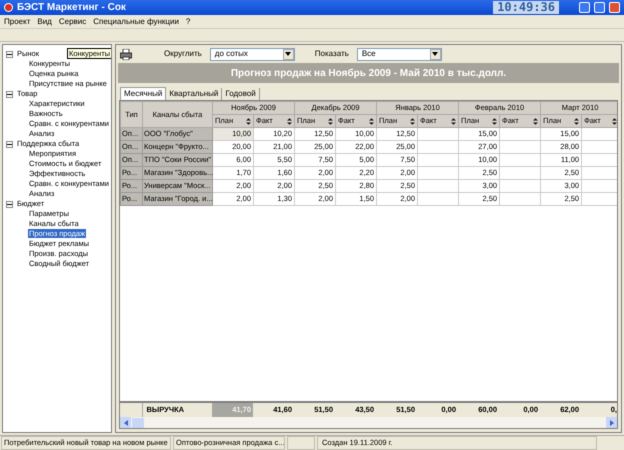 This screenshot has height=450, width=624. What do you see at coordinates (331, 54) in the screenshot?
I see `show-label: Показать` at bounding box center [331, 54].